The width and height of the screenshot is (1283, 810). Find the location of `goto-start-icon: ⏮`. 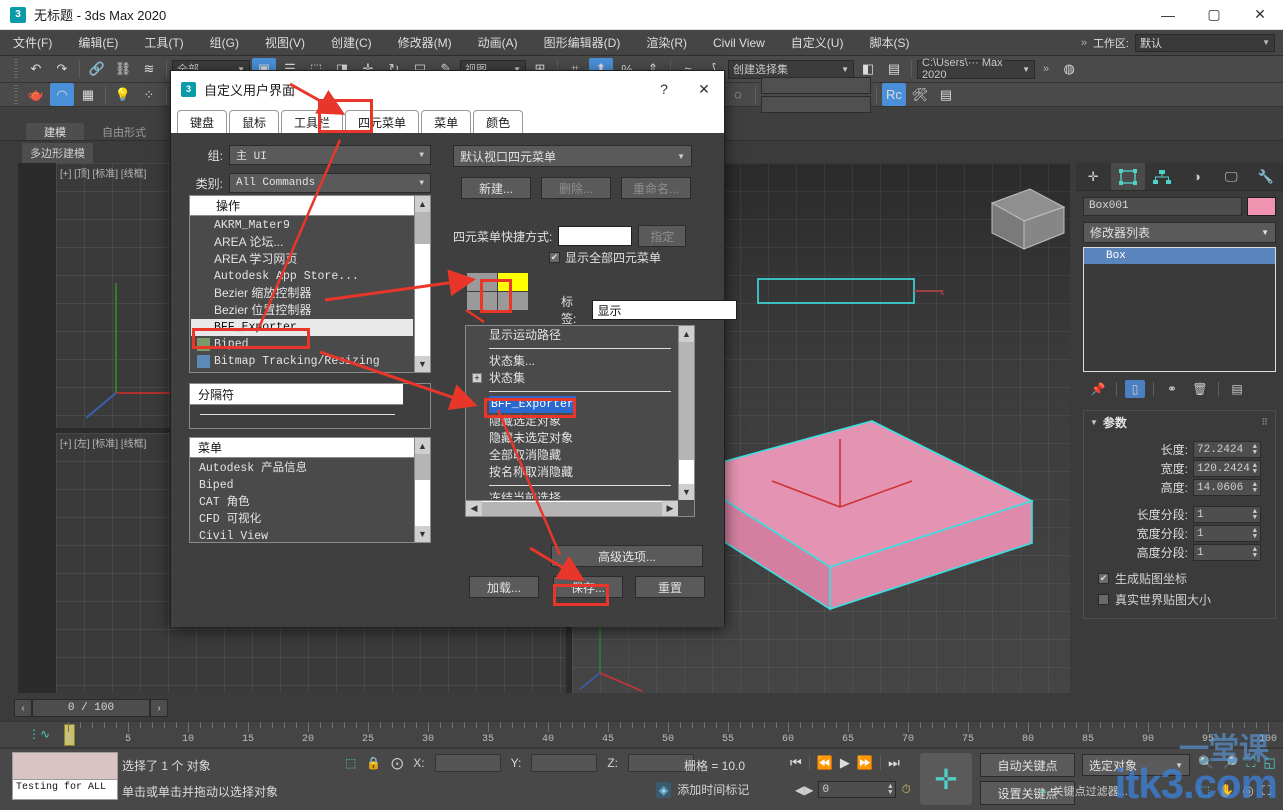

goto-start-icon: ⏮ is located at coordinates (796, 763).